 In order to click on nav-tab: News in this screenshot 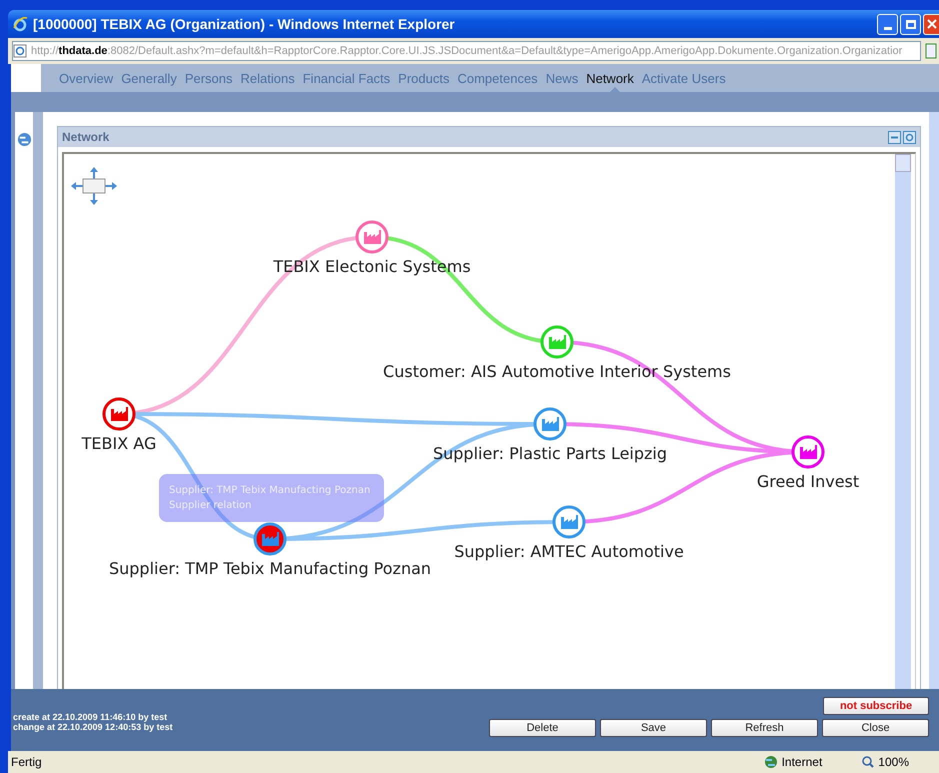, I will do `click(562, 78)`.